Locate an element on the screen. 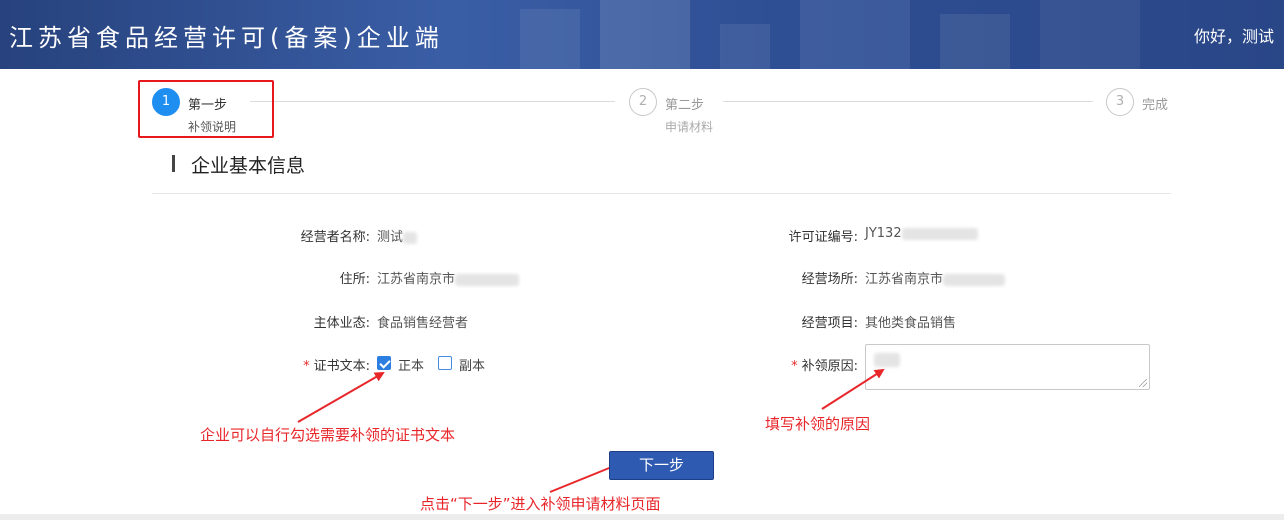  page-bottom-band is located at coordinates (642, 517).